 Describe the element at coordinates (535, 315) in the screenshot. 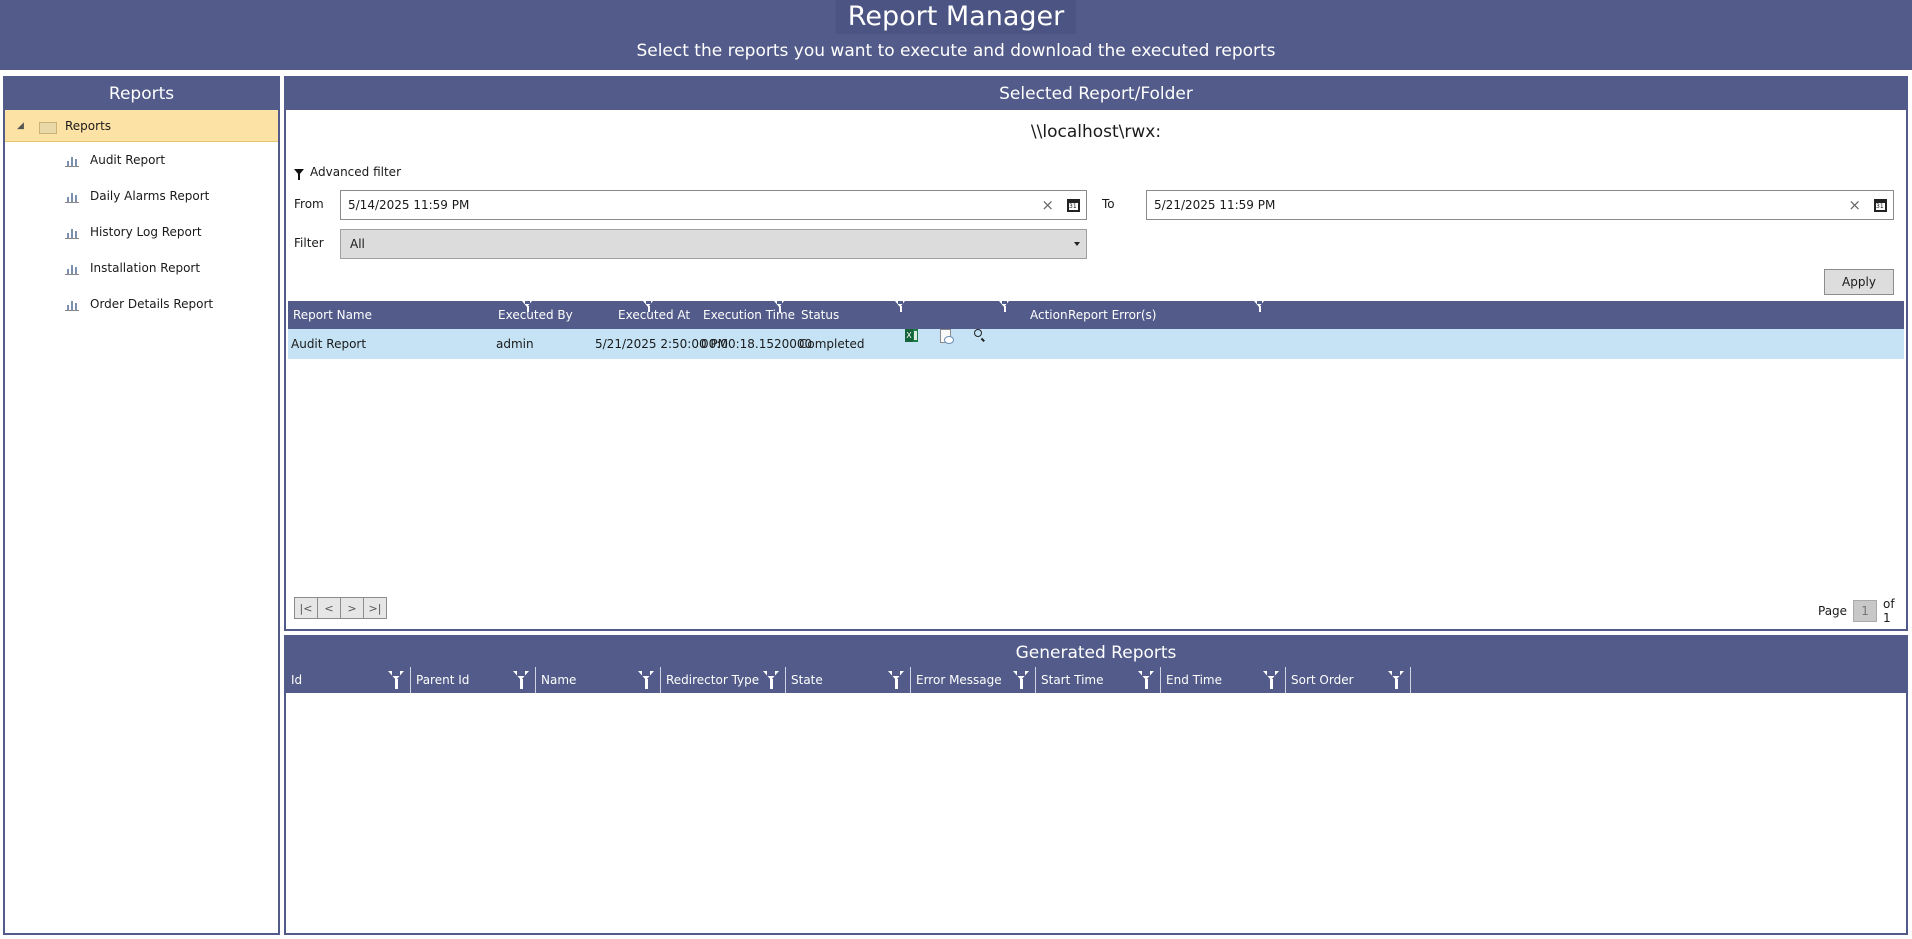

I see `col-executed-by: Executed By` at that location.